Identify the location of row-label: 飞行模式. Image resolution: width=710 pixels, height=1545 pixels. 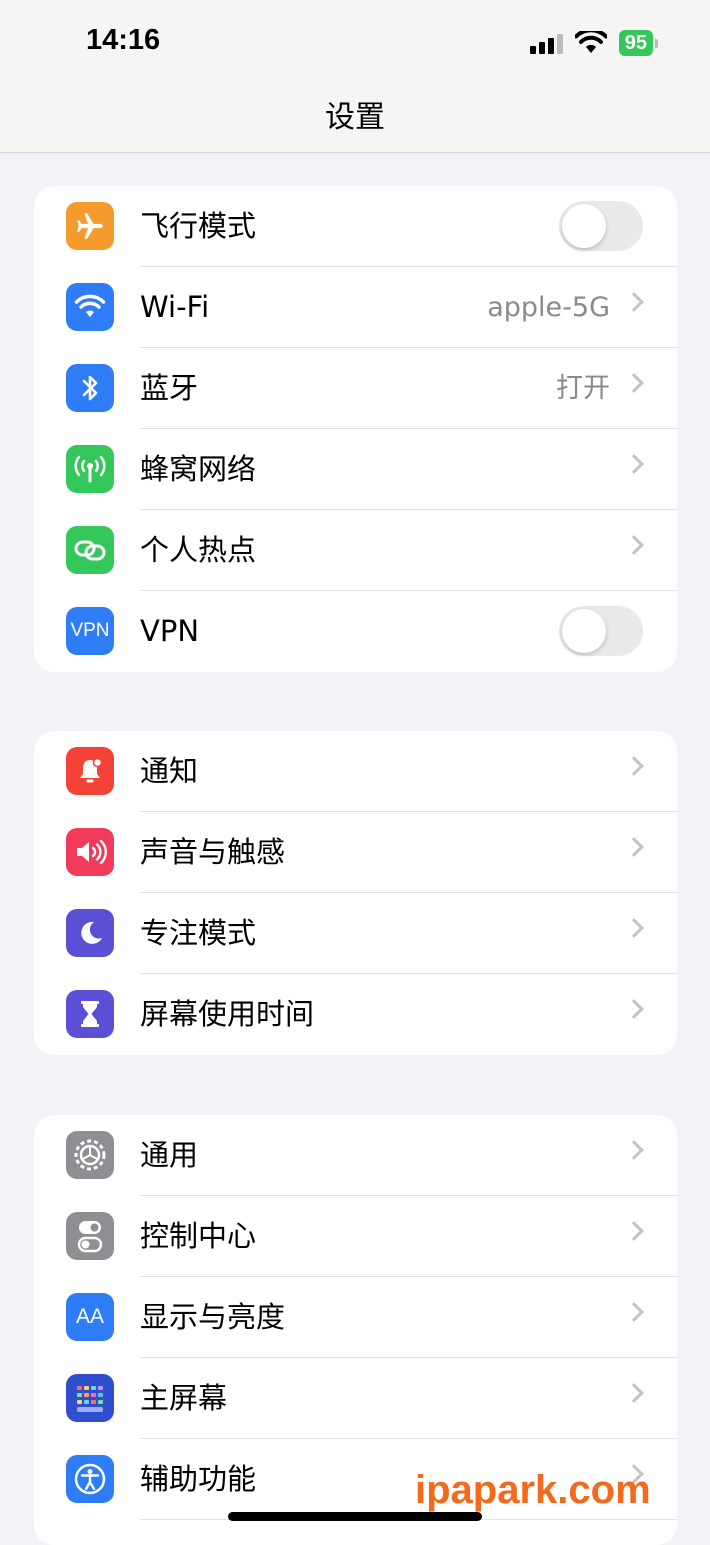
(198, 226).